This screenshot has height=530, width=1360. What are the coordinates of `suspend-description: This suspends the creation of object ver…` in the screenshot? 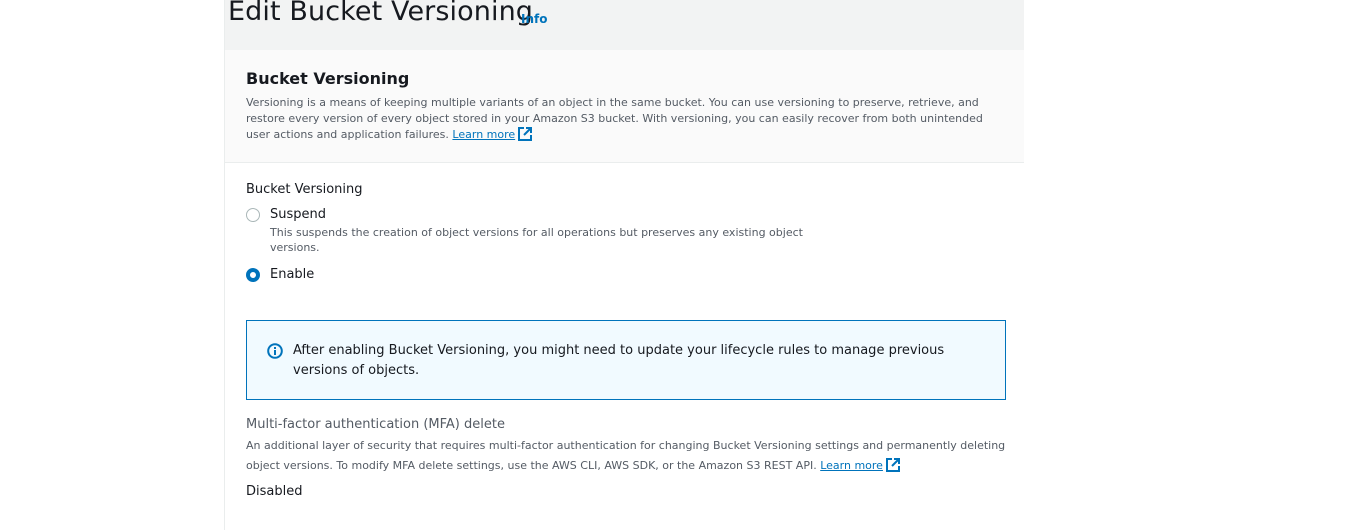 It's located at (536, 240).